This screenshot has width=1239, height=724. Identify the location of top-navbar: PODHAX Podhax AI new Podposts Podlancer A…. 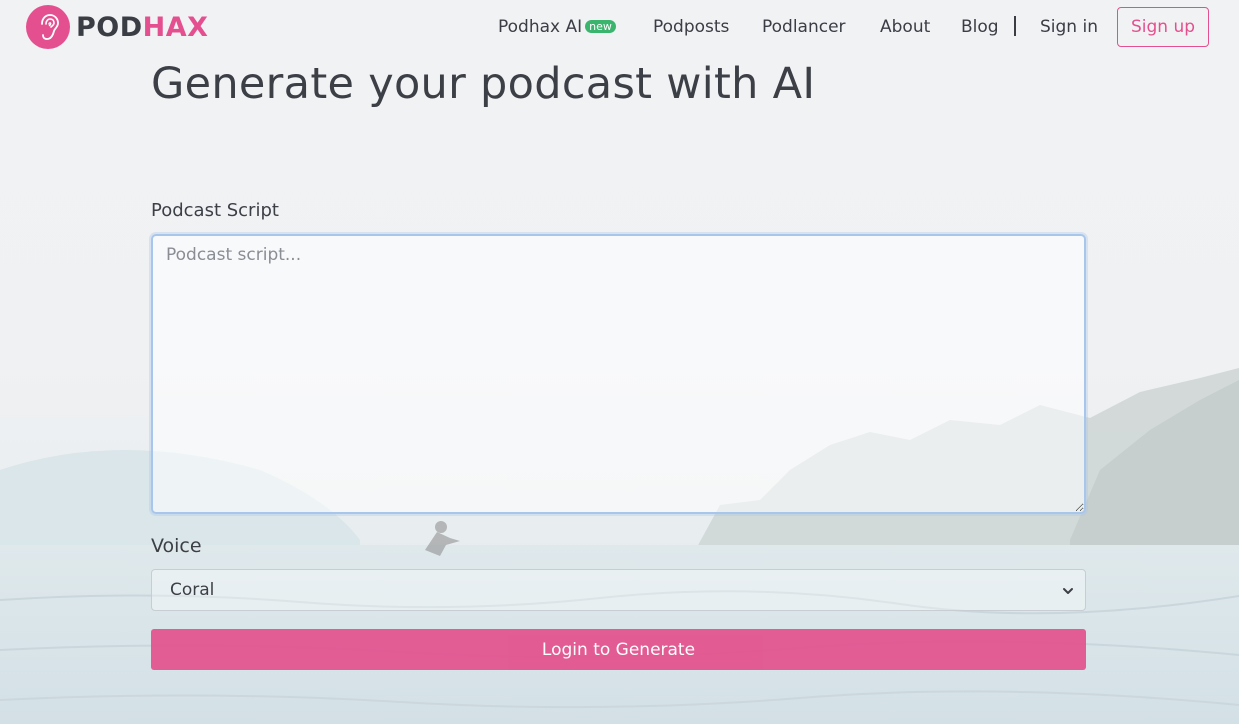
(619, 28).